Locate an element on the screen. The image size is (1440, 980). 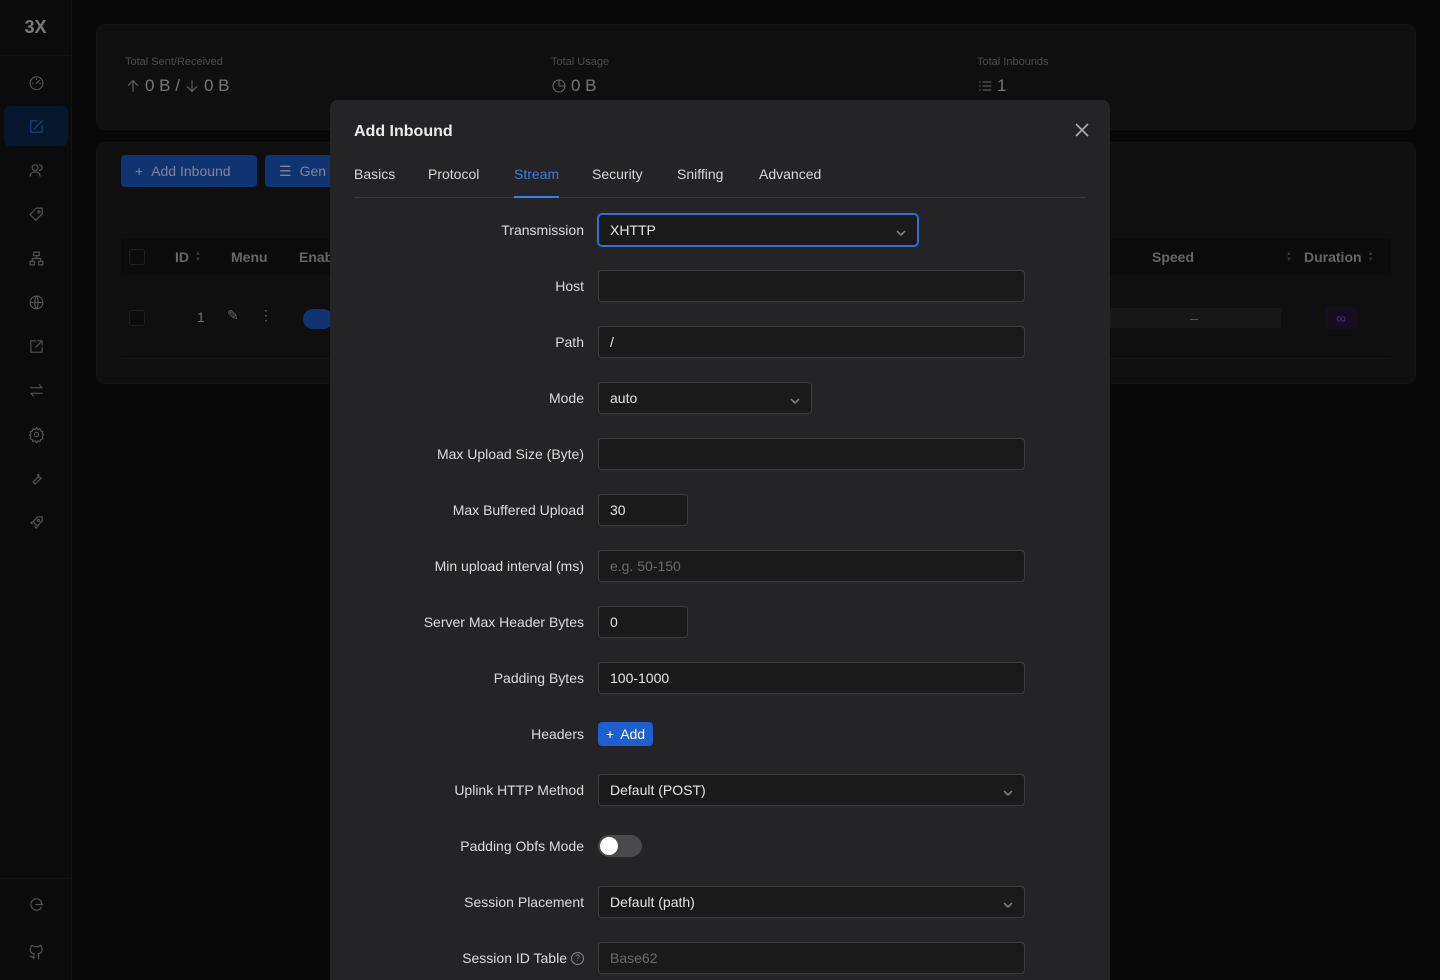
mode-label: Mode is located at coordinates (566, 398).